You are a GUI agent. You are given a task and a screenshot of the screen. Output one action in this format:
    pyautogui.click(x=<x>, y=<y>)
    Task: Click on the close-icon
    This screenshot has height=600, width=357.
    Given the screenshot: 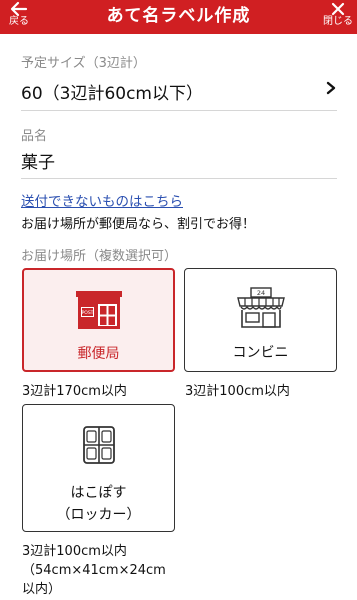 What is the action you would take?
    pyautogui.click(x=338, y=9)
    